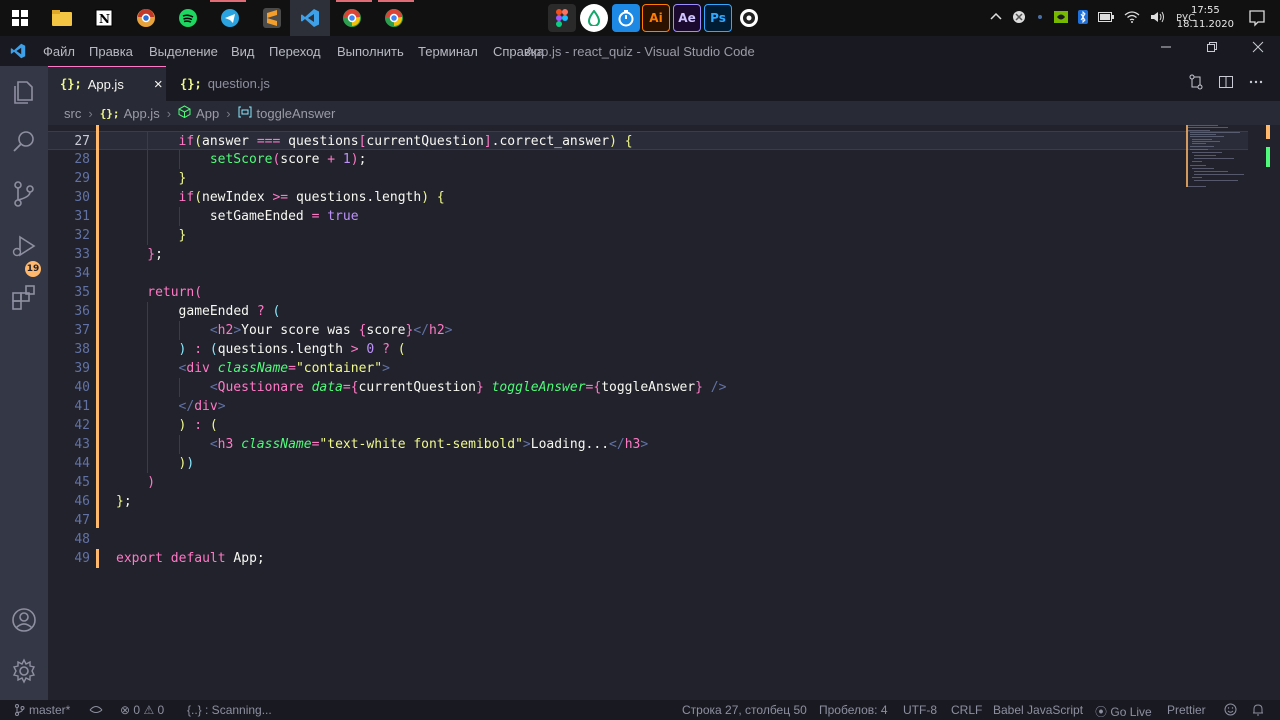  Describe the element at coordinates (1226, 160) in the screenshot. I see `minimap` at that location.